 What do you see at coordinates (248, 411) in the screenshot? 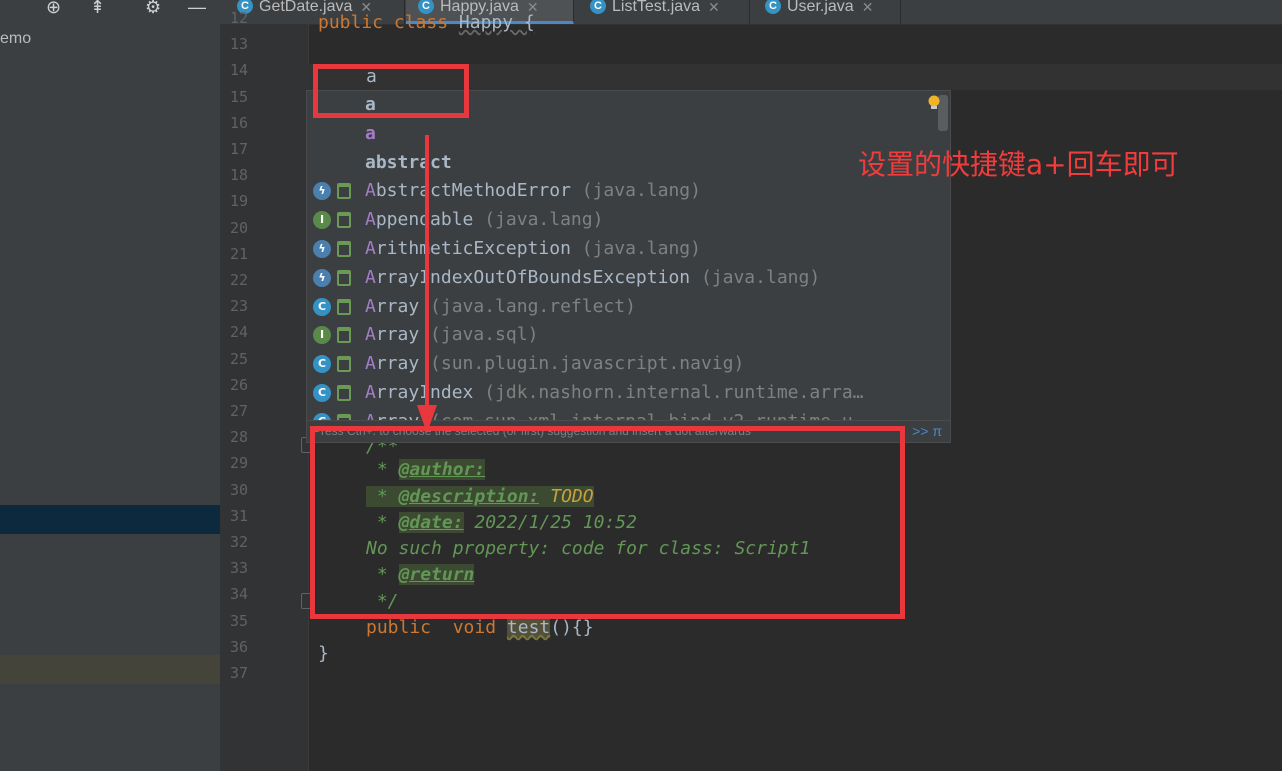
I see `line-number: 27` at bounding box center [248, 411].